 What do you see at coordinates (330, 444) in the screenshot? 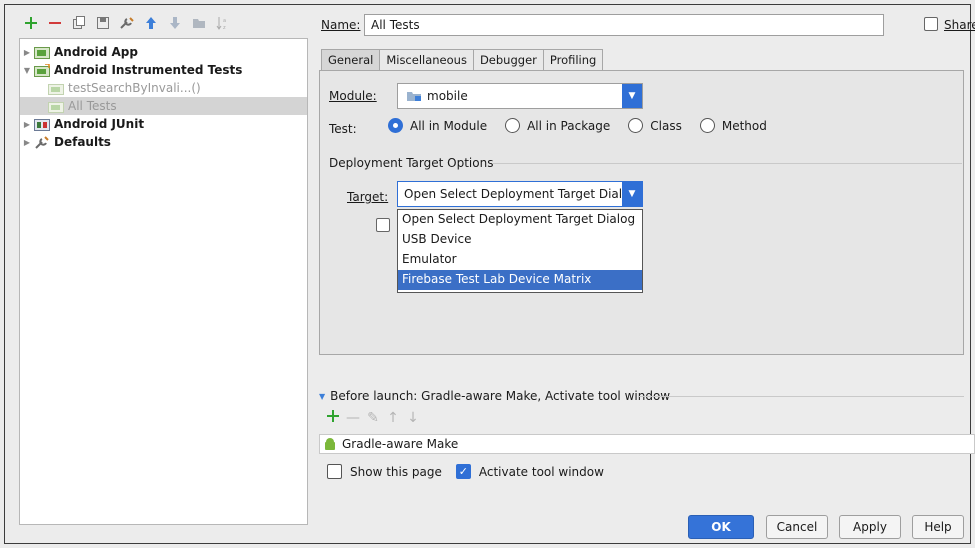
I see `android-icon` at bounding box center [330, 444].